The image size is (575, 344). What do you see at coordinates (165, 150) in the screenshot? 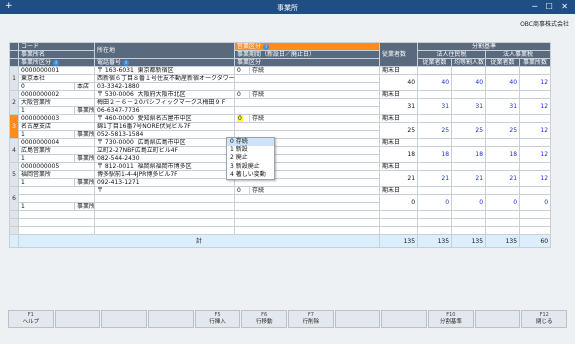
I see `address-line2-cell: 立町2-27NBF広島立町ビル4F` at bounding box center [165, 150].